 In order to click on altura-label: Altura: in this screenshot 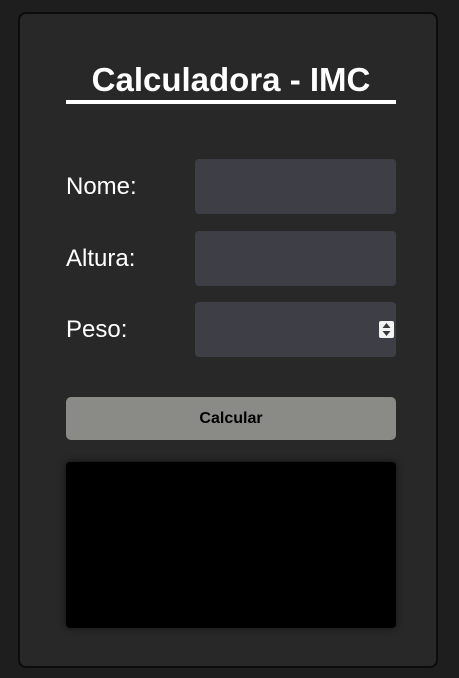, I will do `click(101, 258)`.